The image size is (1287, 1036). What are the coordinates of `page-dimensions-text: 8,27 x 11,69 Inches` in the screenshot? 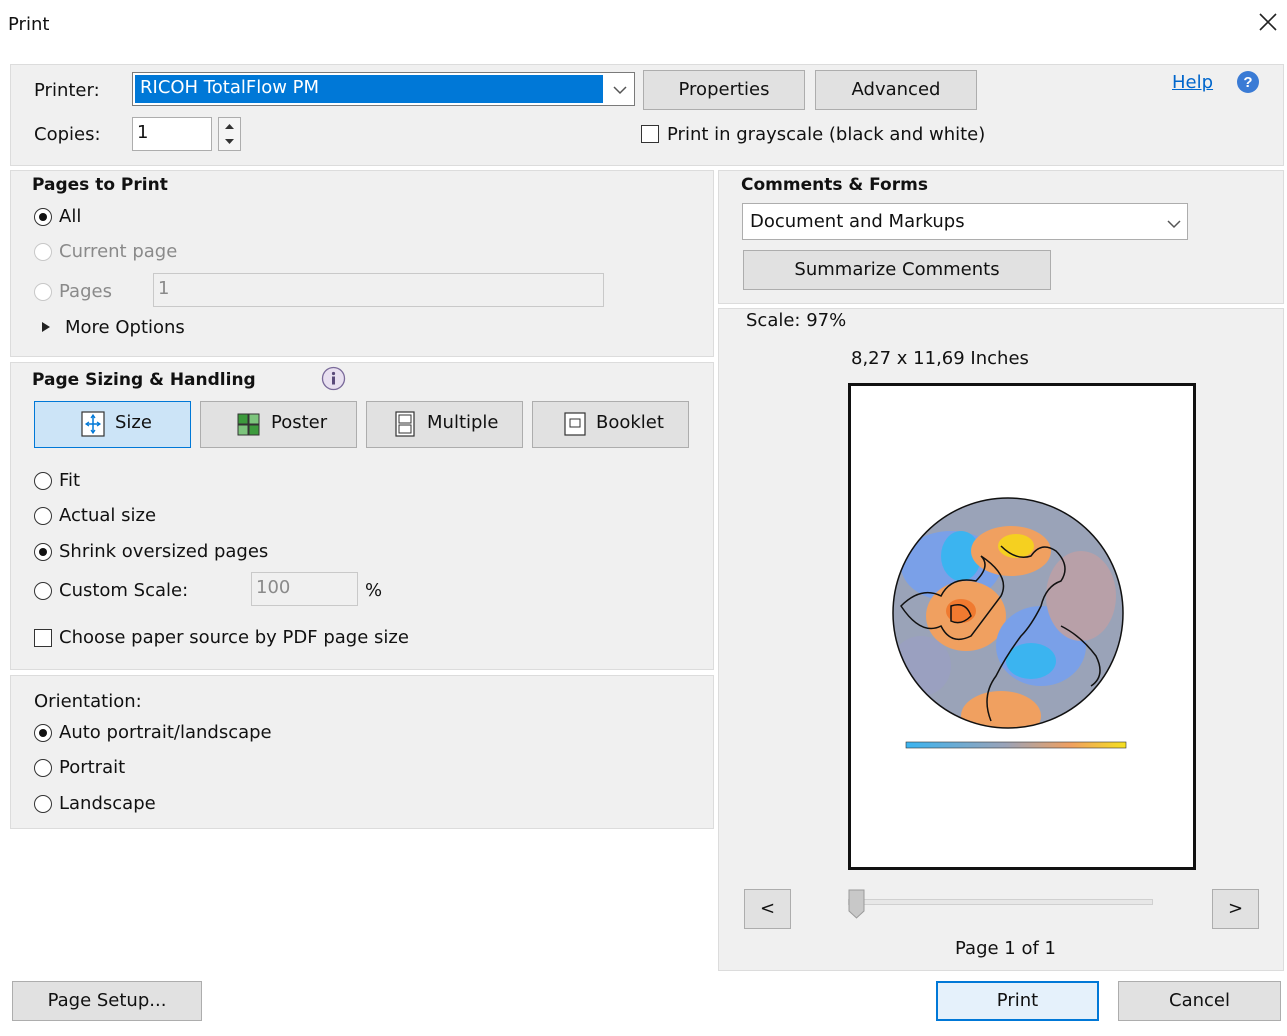 It's located at (940, 358).